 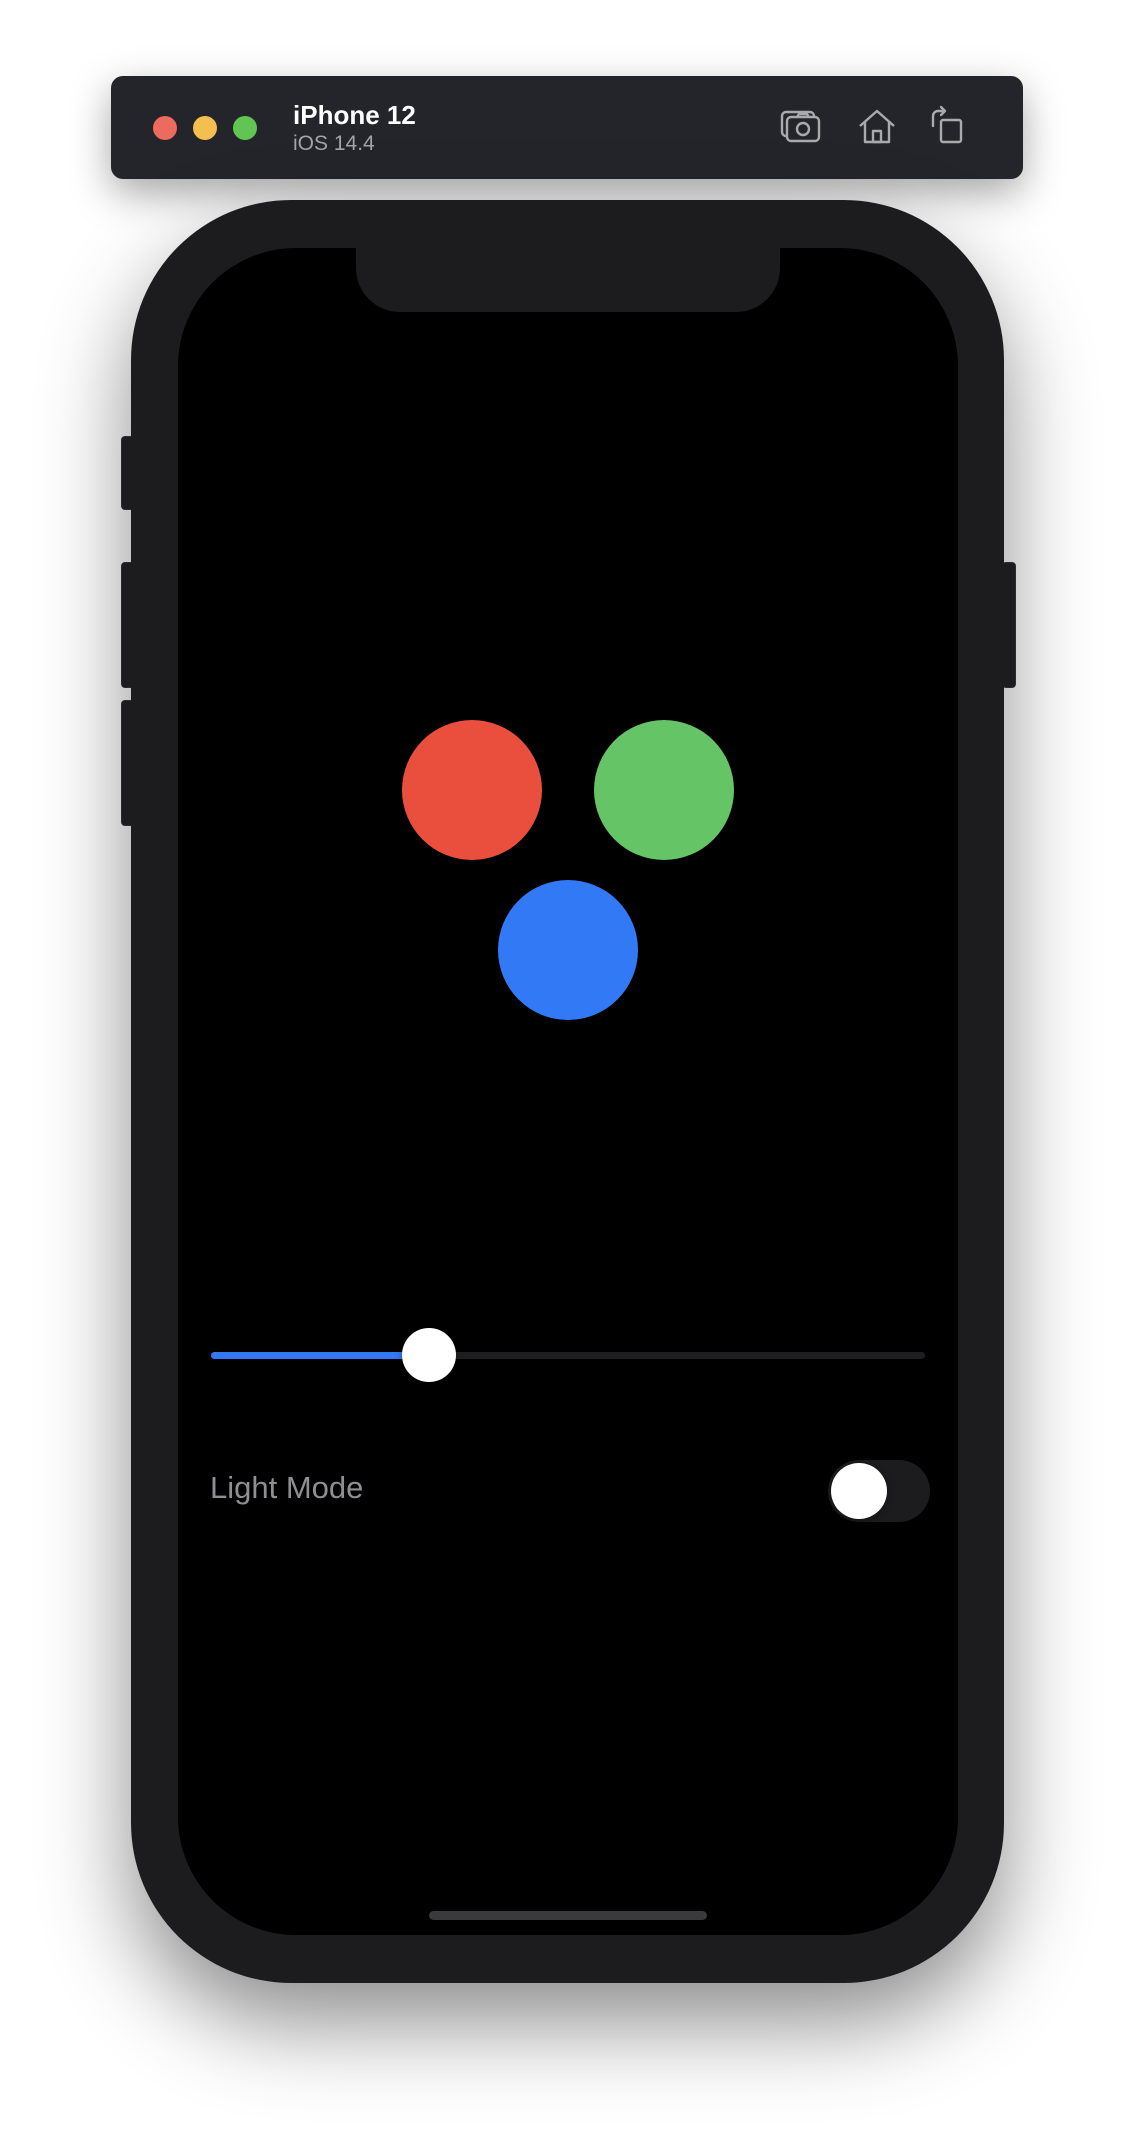 I want to click on blue-circle, so click(x=568, y=950).